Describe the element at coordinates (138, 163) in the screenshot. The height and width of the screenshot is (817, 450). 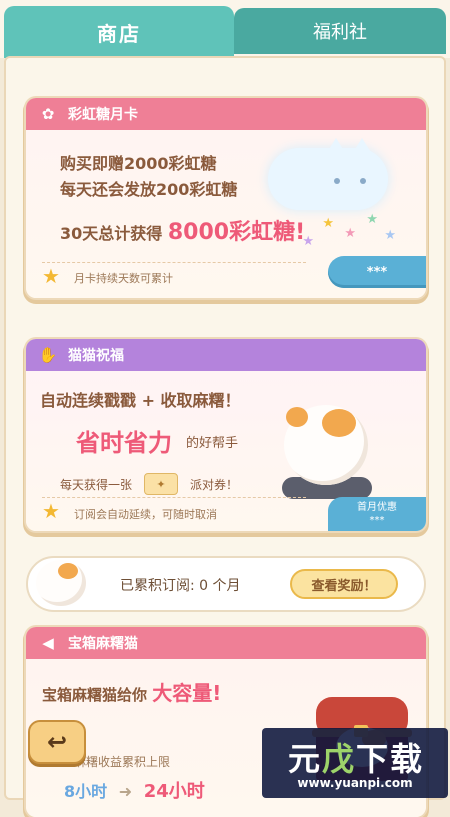
I see `monthly-line-1: 购买即赠2000彩虹糖` at that location.